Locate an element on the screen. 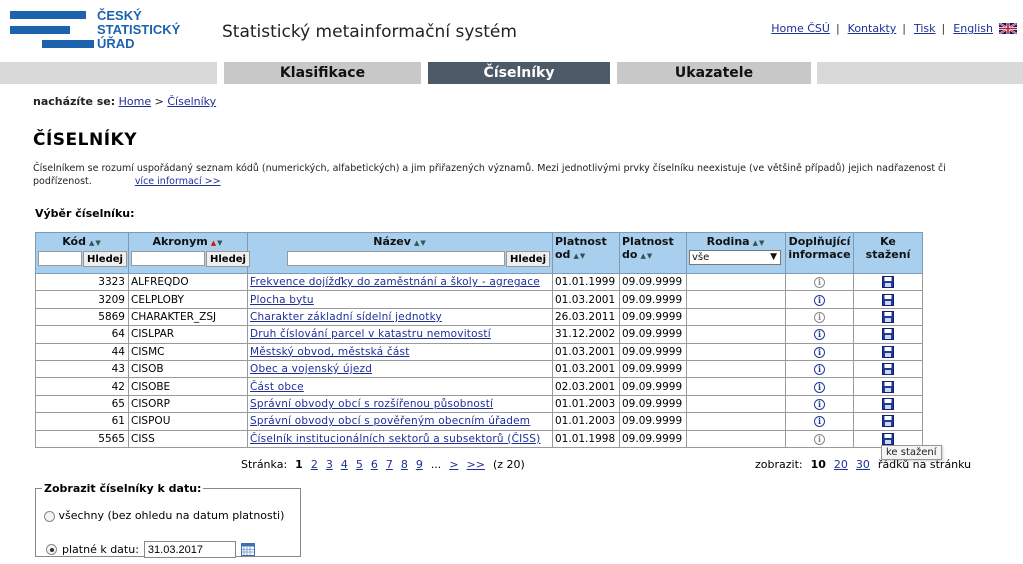 This screenshot has height=564, width=1023. nazev-link: Plocha bytu is located at coordinates (282, 300).